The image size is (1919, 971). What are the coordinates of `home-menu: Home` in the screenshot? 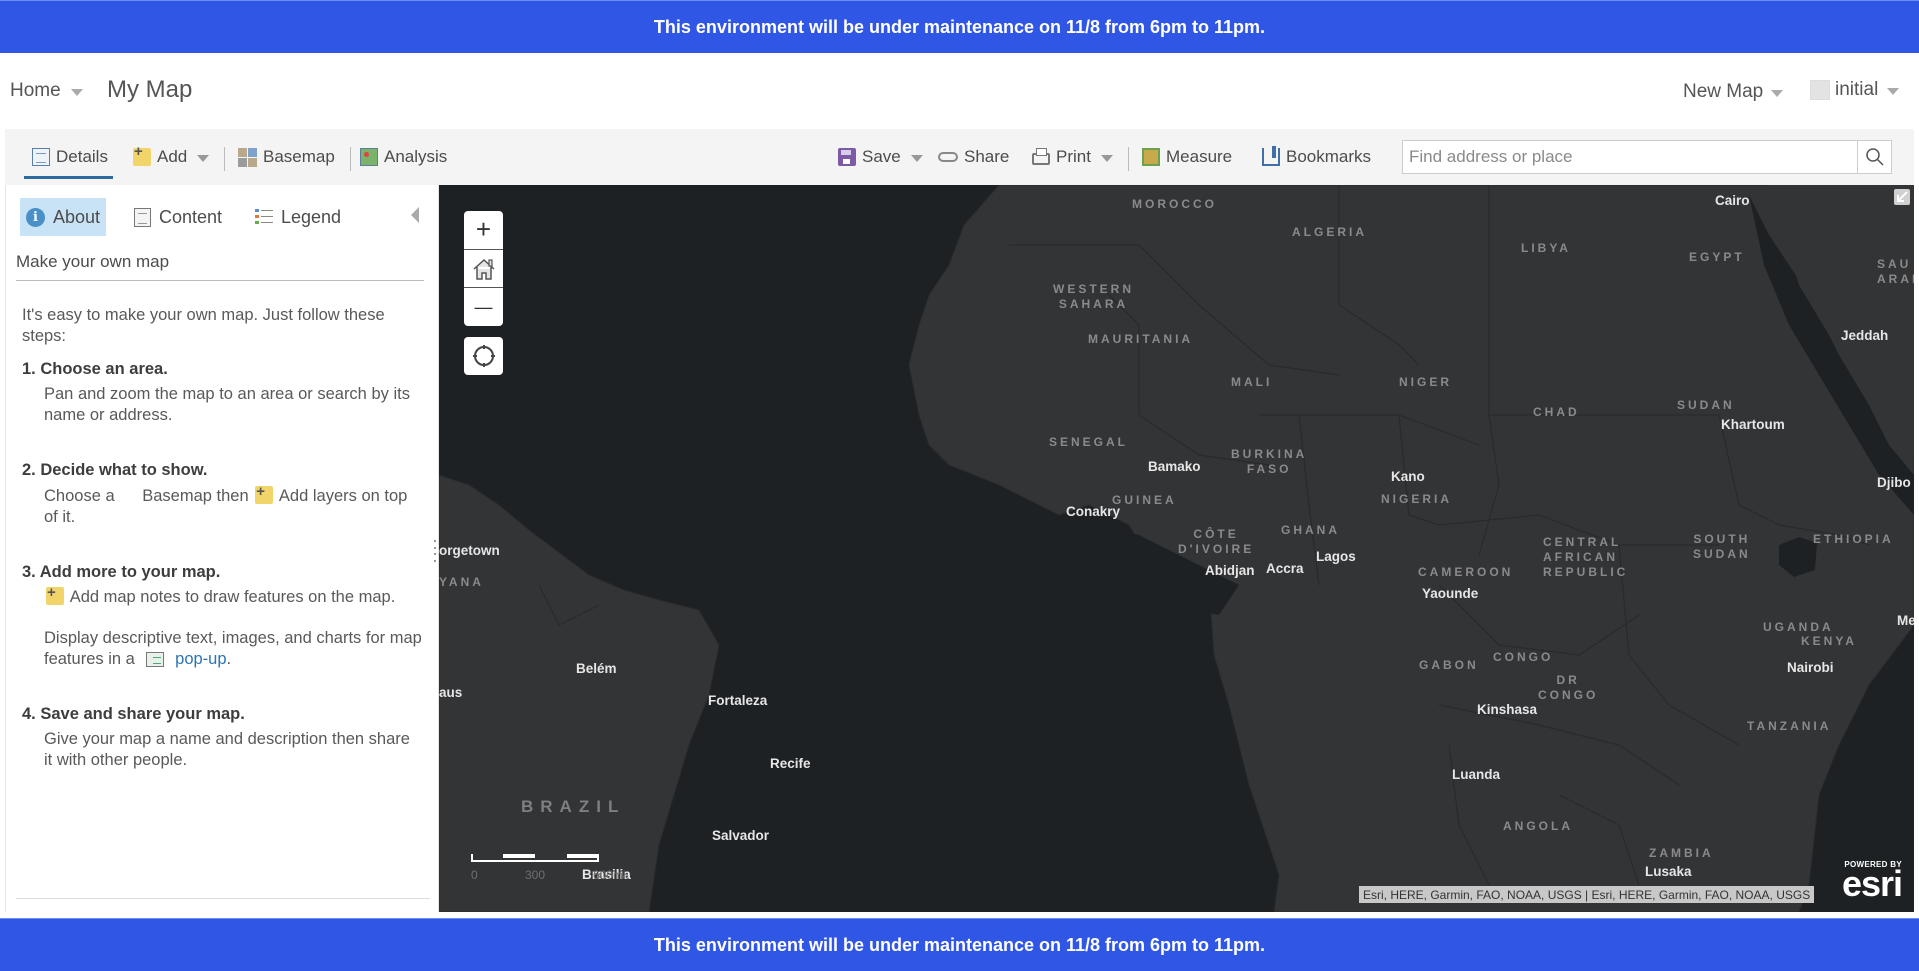 It's located at (46, 91).